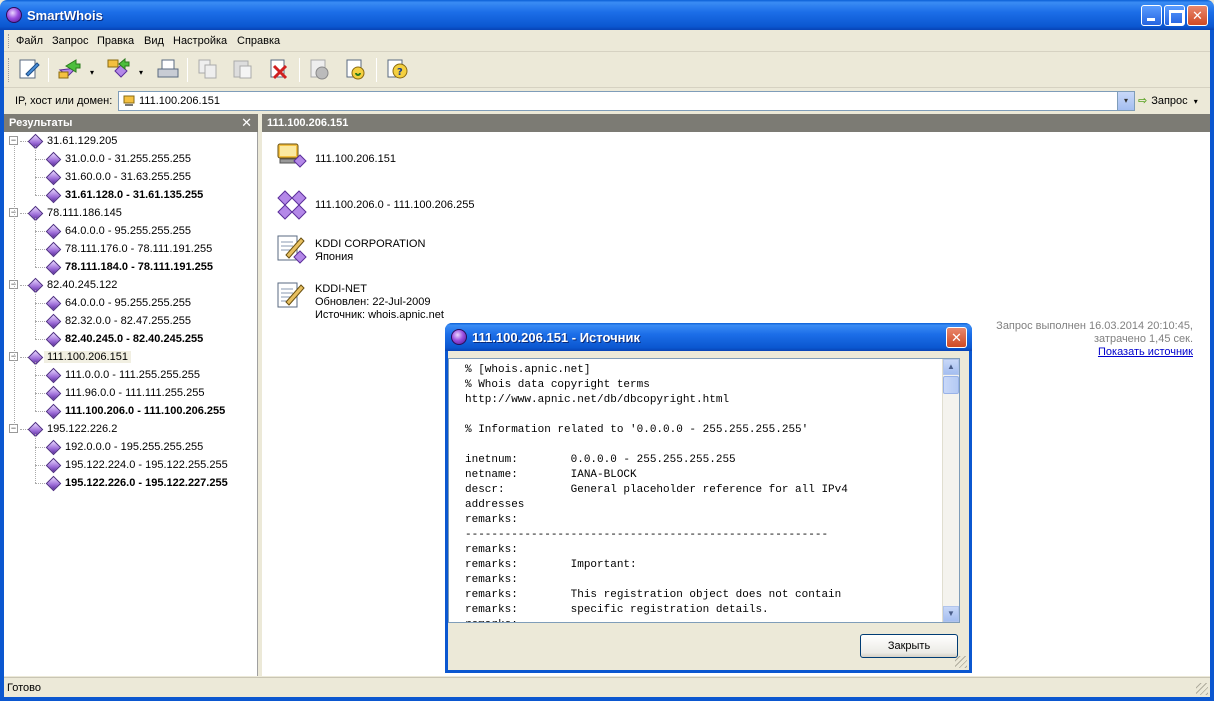 The image size is (1214, 701). I want to click on print-icon, so click(168, 68).